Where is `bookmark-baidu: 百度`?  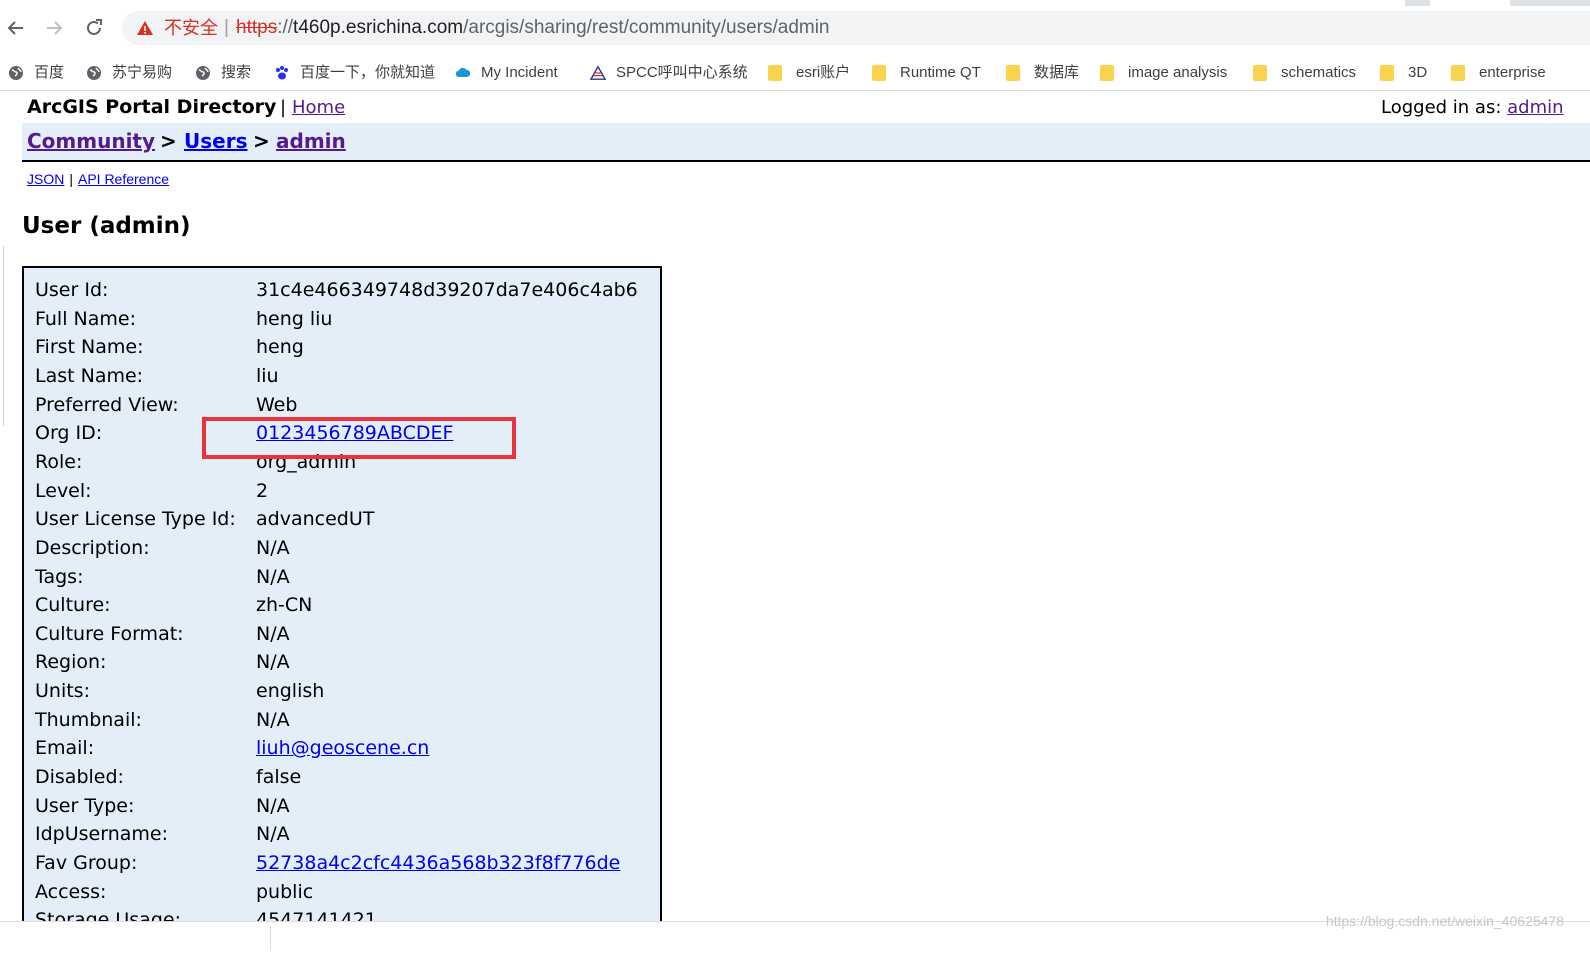 bookmark-baidu: 百度 is located at coordinates (36, 73).